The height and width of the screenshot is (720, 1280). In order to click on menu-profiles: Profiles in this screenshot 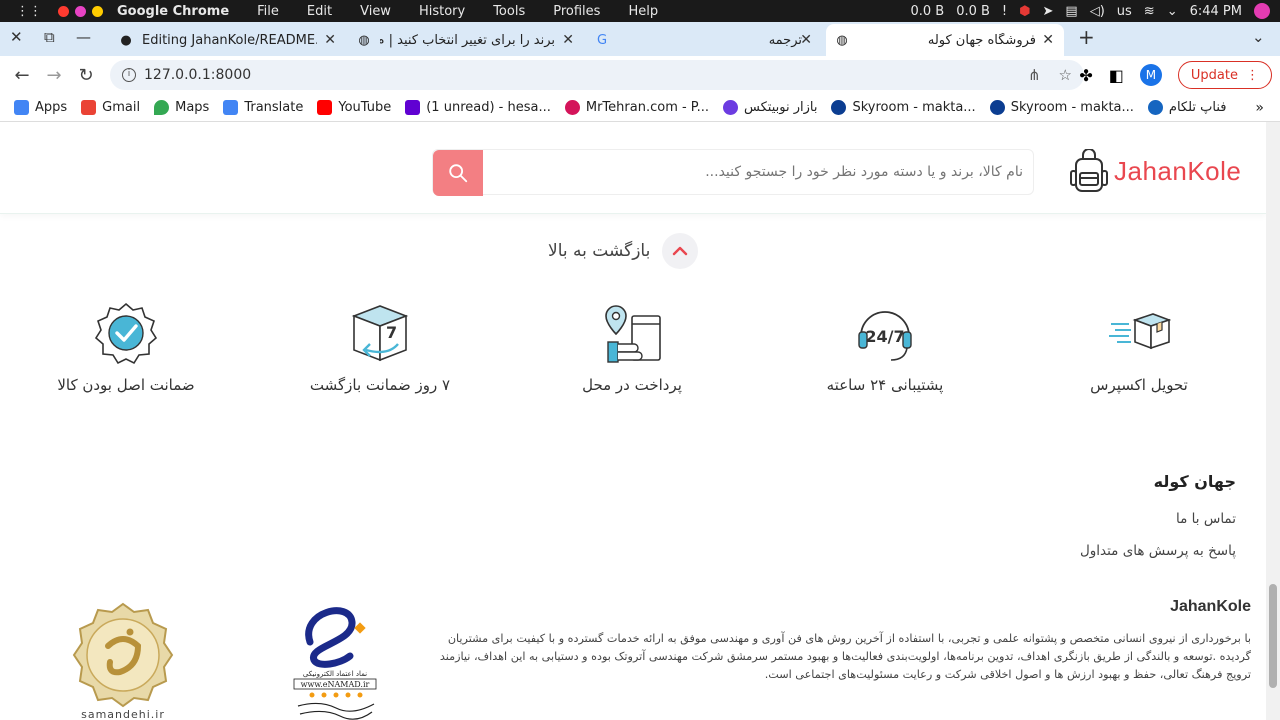, I will do `click(576, 11)`.